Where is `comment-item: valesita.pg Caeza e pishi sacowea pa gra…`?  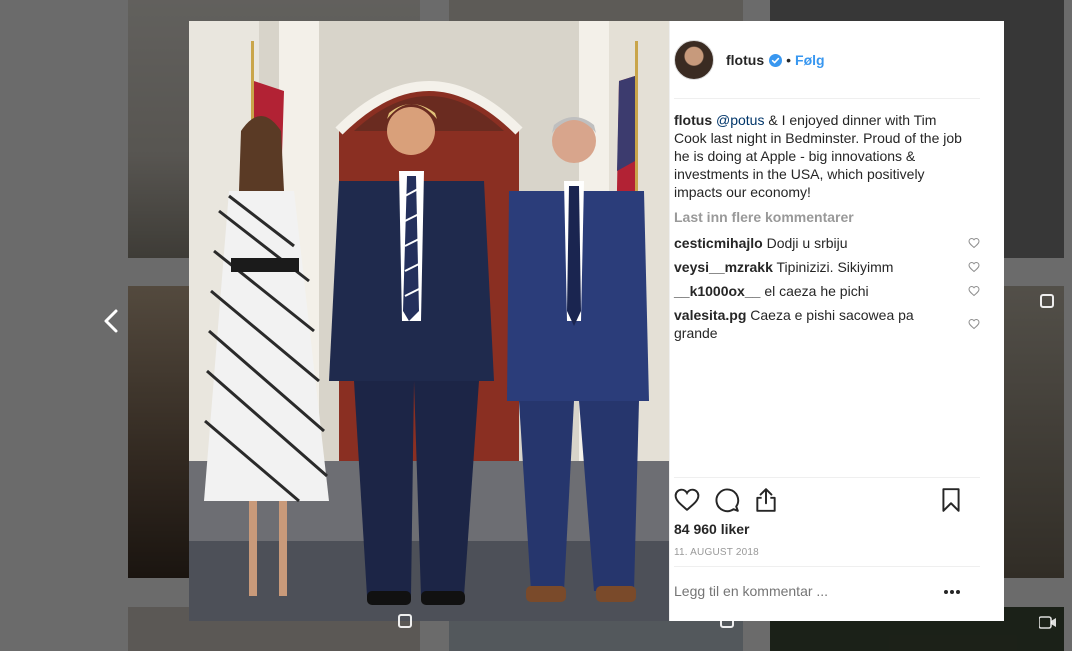 comment-item: valesita.pg Caeza e pishi sacowea pa gra… is located at coordinates (809, 324).